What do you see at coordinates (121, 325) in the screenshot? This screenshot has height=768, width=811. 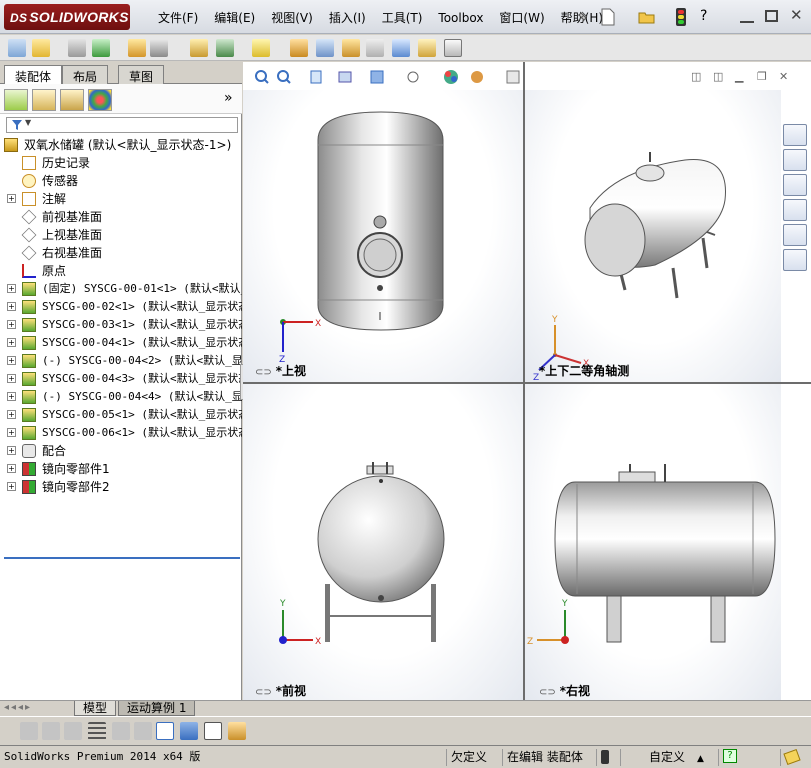 I see `tree-item: + SYSCG-00-03<1> (默认<默认_显示状态` at bounding box center [121, 325].